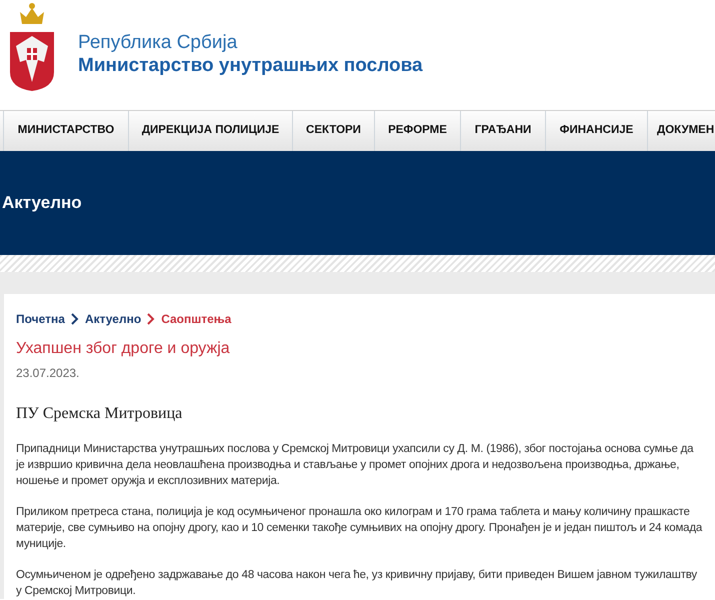 Image resolution: width=715 pixels, height=600 pixels. Describe the element at coordinates (113, 319) in the screenshot. I see `breadcrumb-link: Актуелно` at that location.